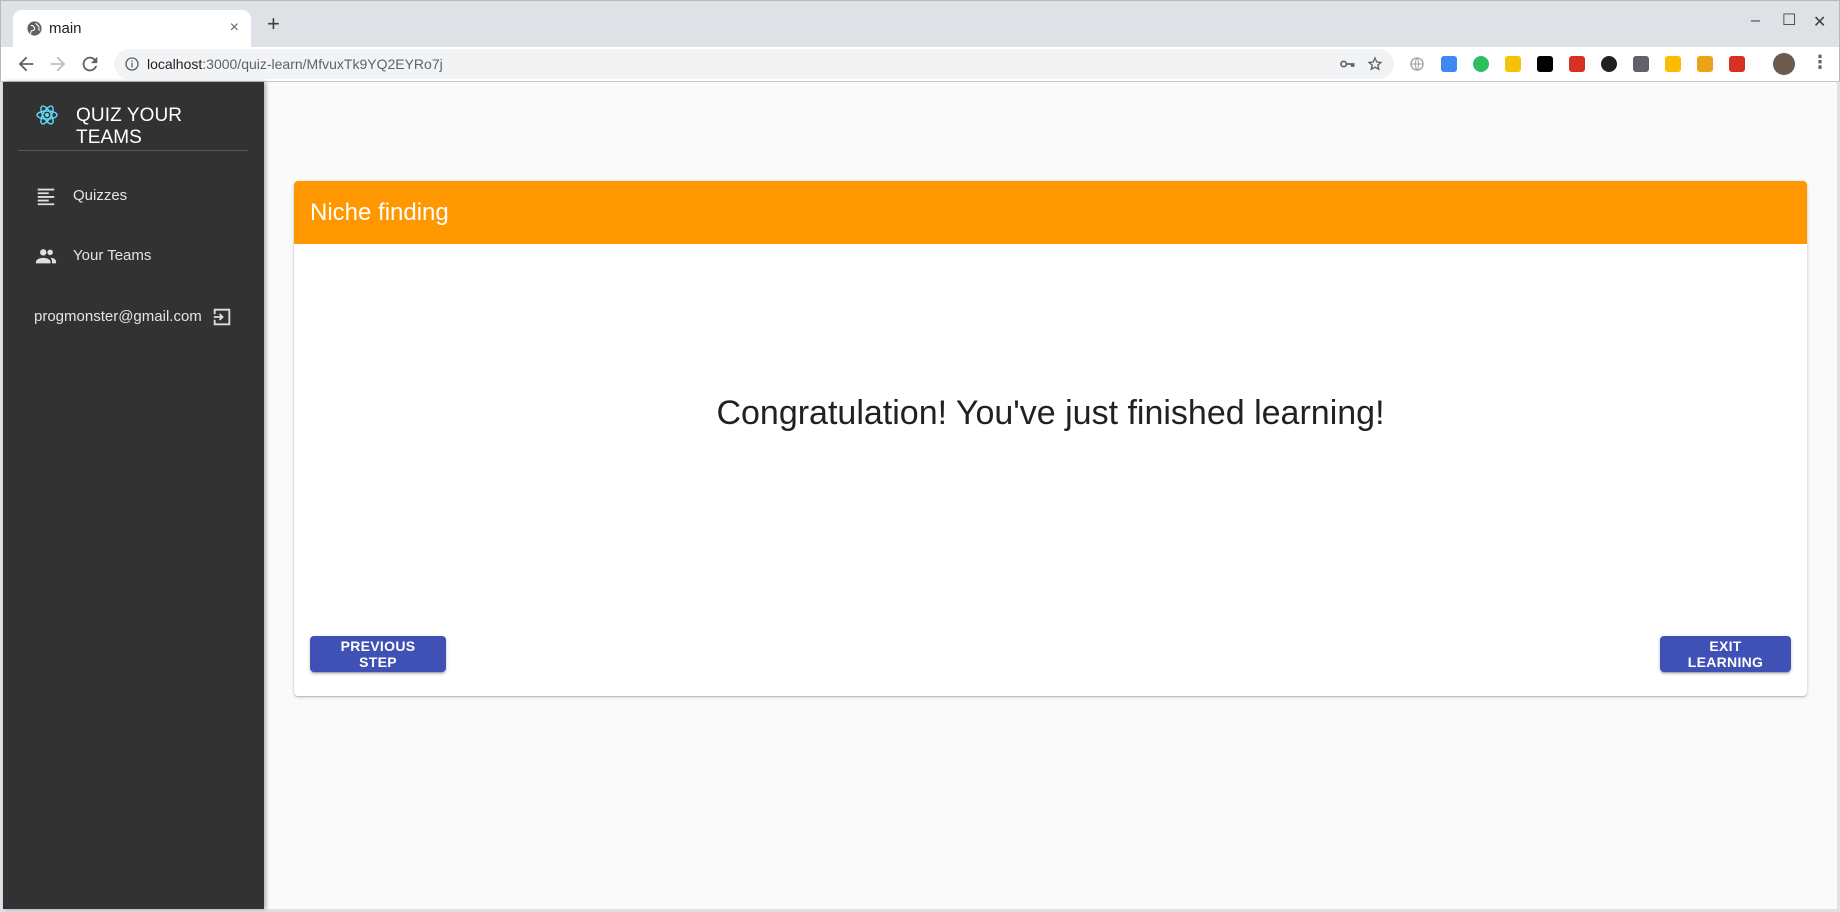  Describe the element at coordinates (1725, 654) in the screenshot. I see `exit-learning-button: EXIT LEARNING` at that location.